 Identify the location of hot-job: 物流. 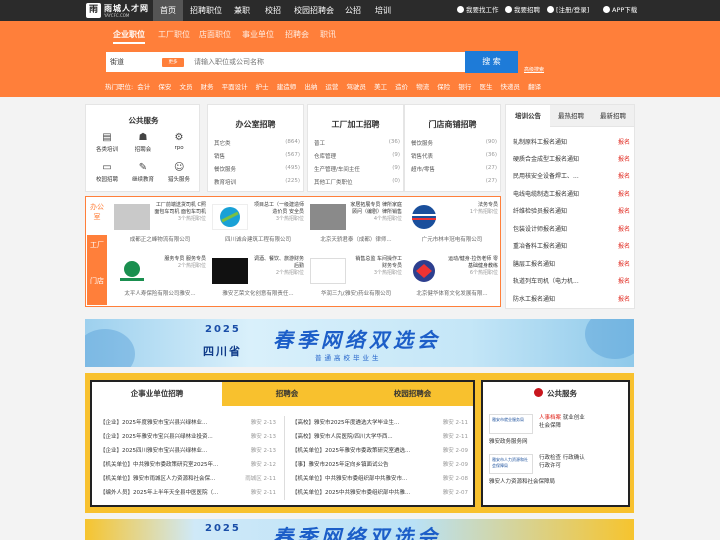
(422, 87).